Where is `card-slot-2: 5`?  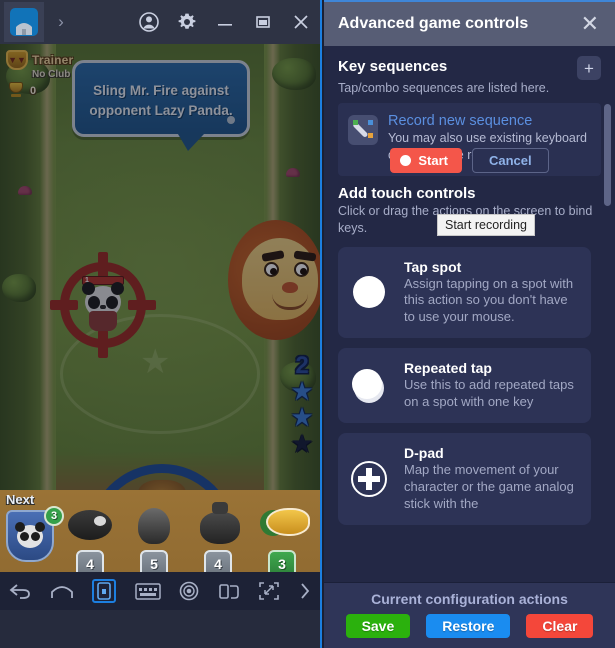
card-slot-2: 5 is located at coordinates (154, 538).